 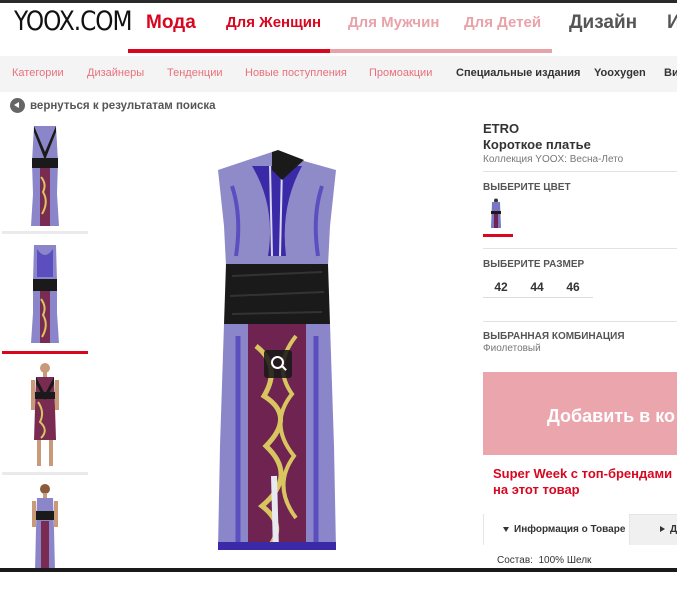 What do you see at coordinates (573, 287) in the screenshot?
I see `size-option-46: 46` at bounding box center [573, 287].